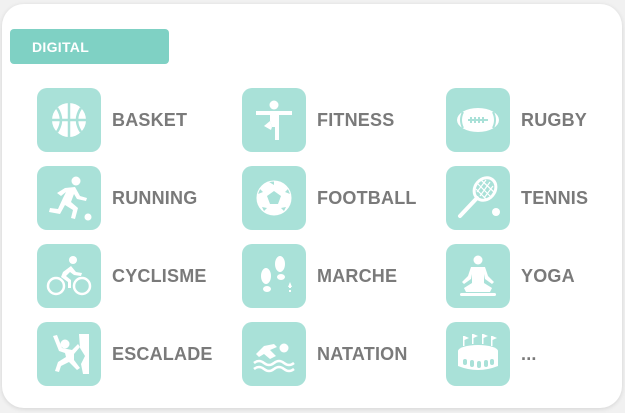  What do you see at coordinates (61, 46) in the screenshot?
I see `section-title: DIGITAL` at bounding box center [61, 46].